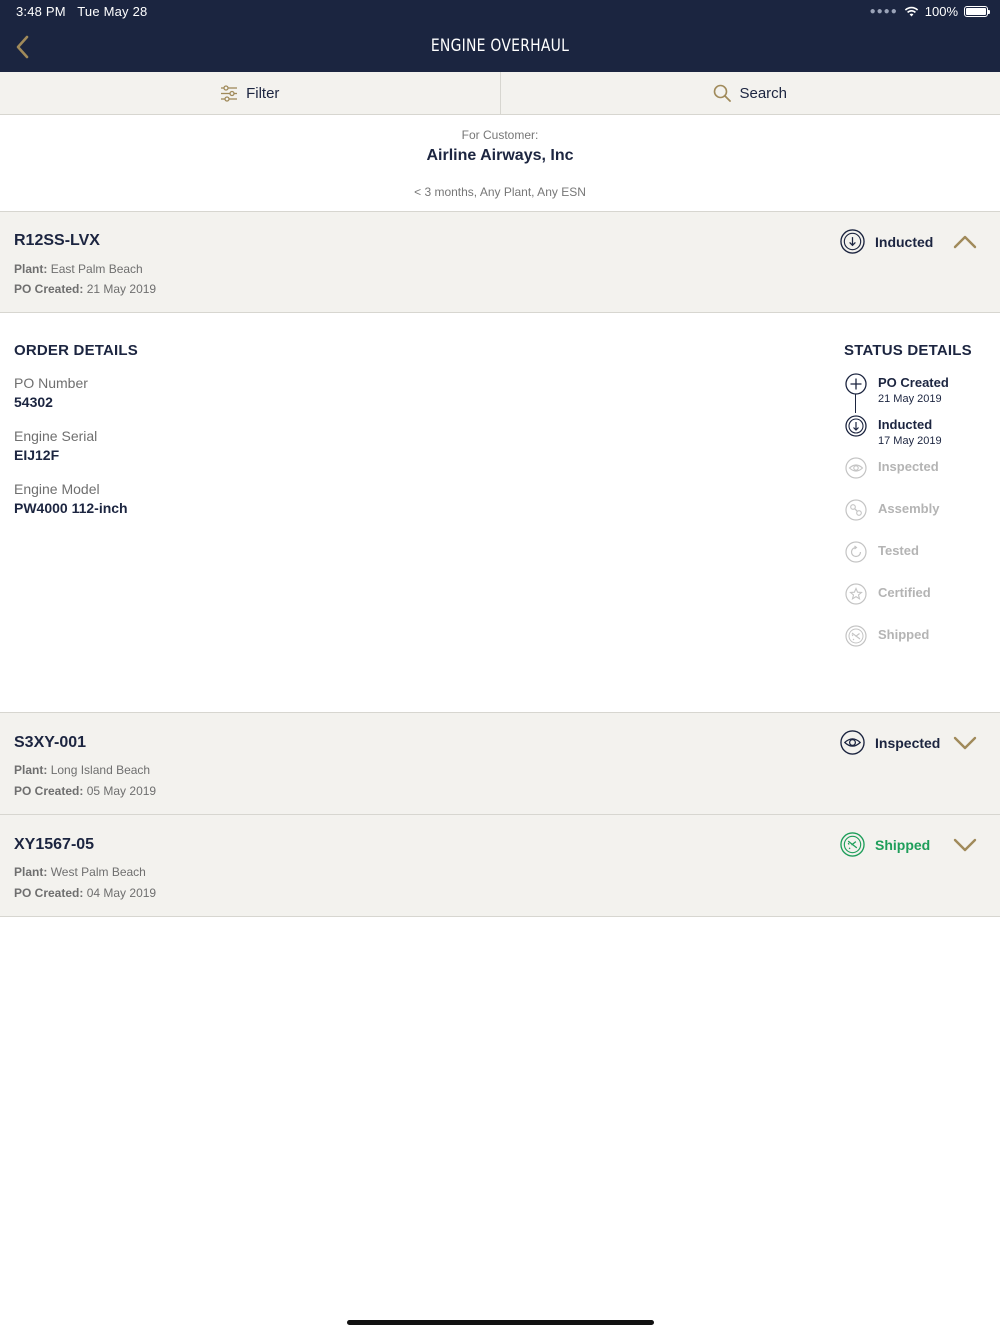 The image size is (1000, 1334). I want to click on filter-label: Filter, so click(263, 93).